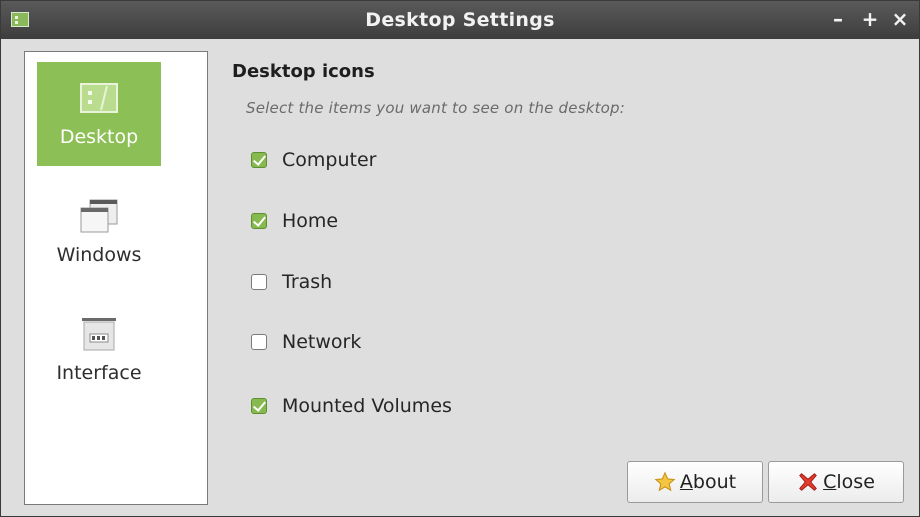 This screenshot has width=920, height=517. I want to click on sidebar-item-label: Interface, so click(99, 373).